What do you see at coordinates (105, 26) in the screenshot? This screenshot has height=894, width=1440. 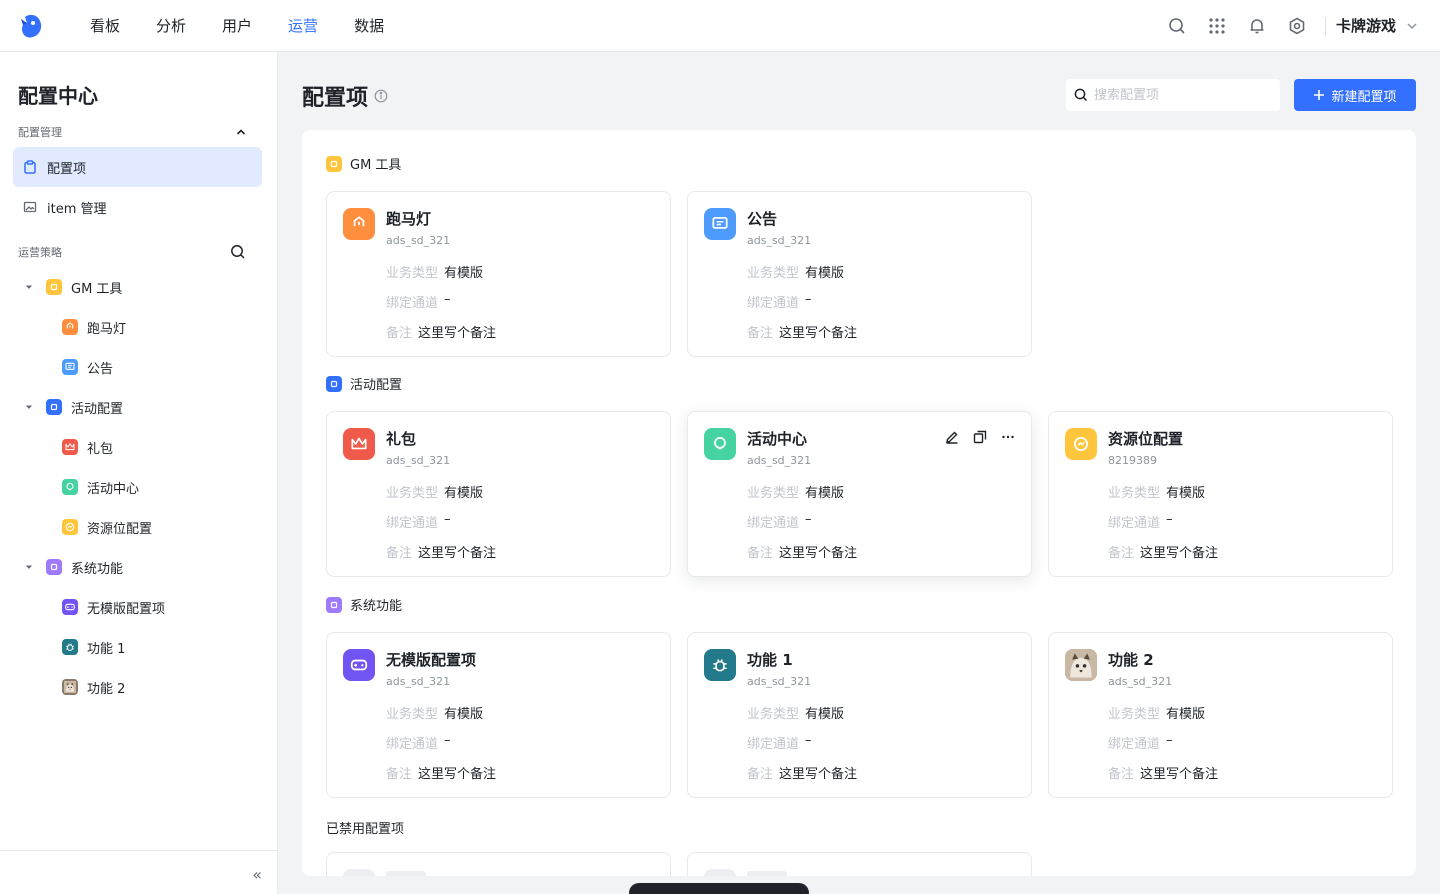 I see `nav-item: 看板` at bounding box center [105, 26].